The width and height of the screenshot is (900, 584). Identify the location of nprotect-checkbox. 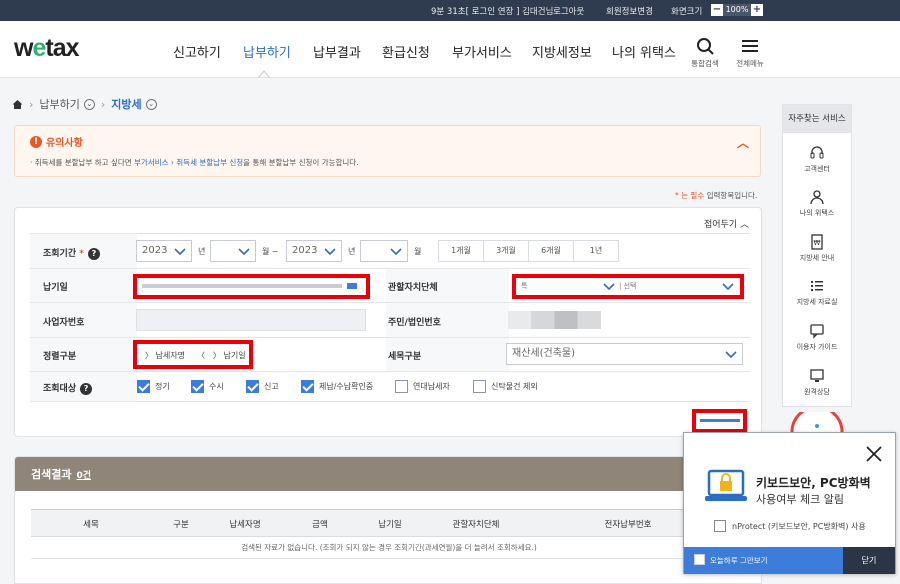
(720, 526).